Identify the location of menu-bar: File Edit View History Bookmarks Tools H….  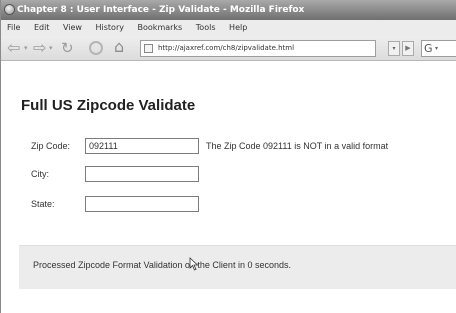
(228, 28).